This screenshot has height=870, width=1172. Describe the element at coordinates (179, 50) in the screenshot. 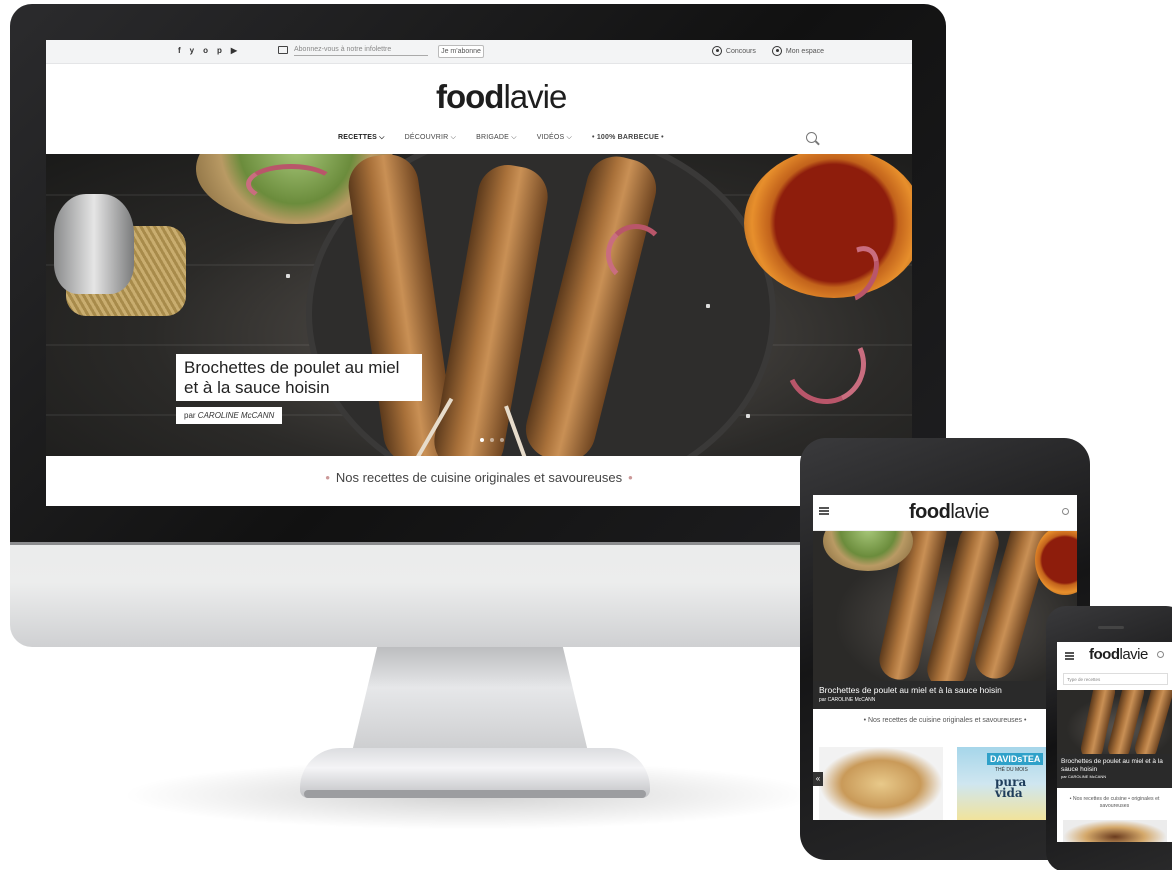

I see `facebook-icon: f` at that location.